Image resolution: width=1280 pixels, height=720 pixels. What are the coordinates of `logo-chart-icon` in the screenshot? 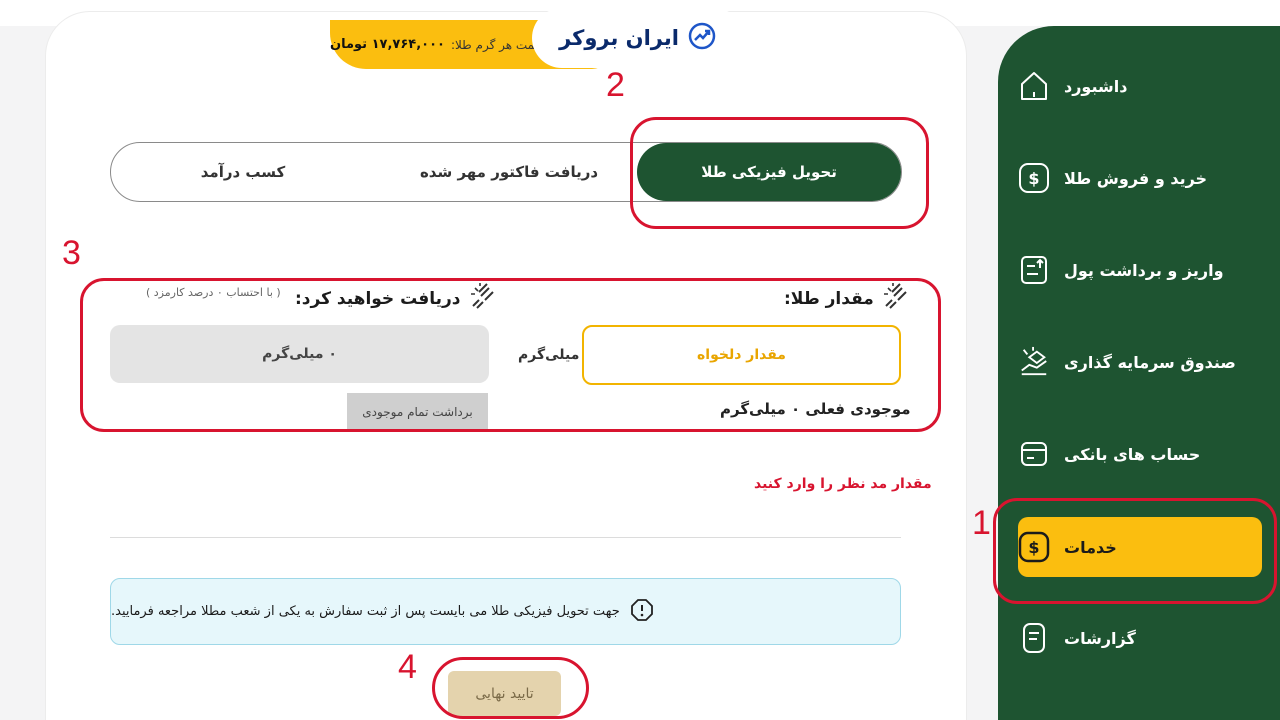 It's located at (702, 38).